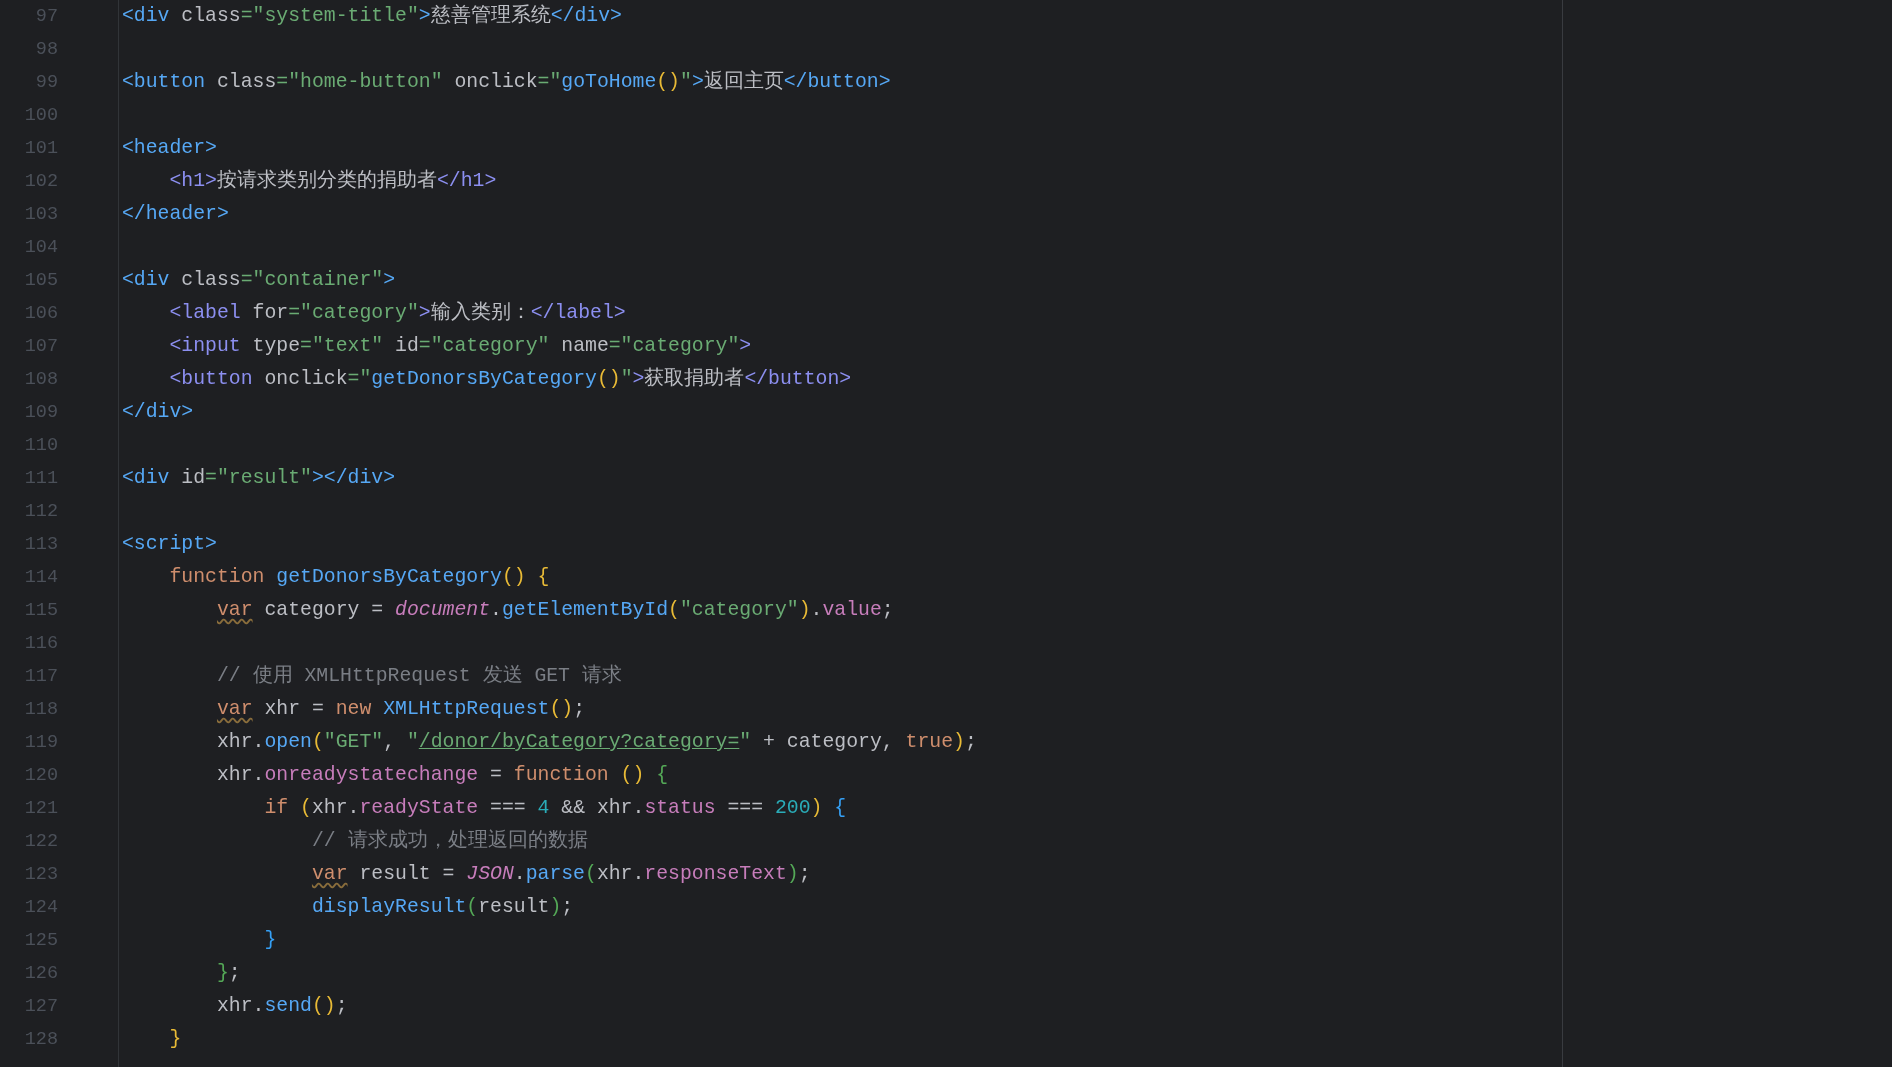 The image size is (1892, 1067). I want to click on code-line: function getDonorsByCategory() {, so click(359, 577).